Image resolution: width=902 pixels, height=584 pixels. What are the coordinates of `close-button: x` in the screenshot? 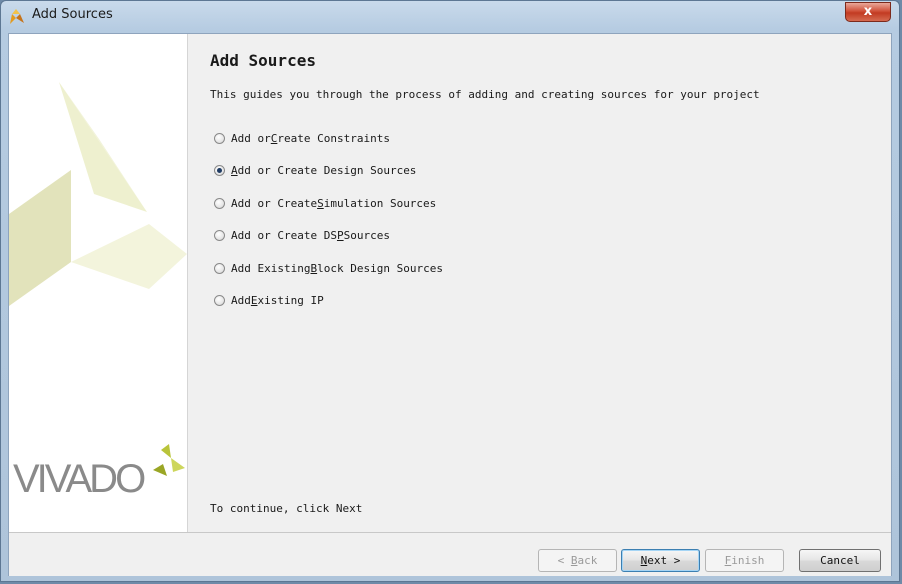 It's located at (868, 12).